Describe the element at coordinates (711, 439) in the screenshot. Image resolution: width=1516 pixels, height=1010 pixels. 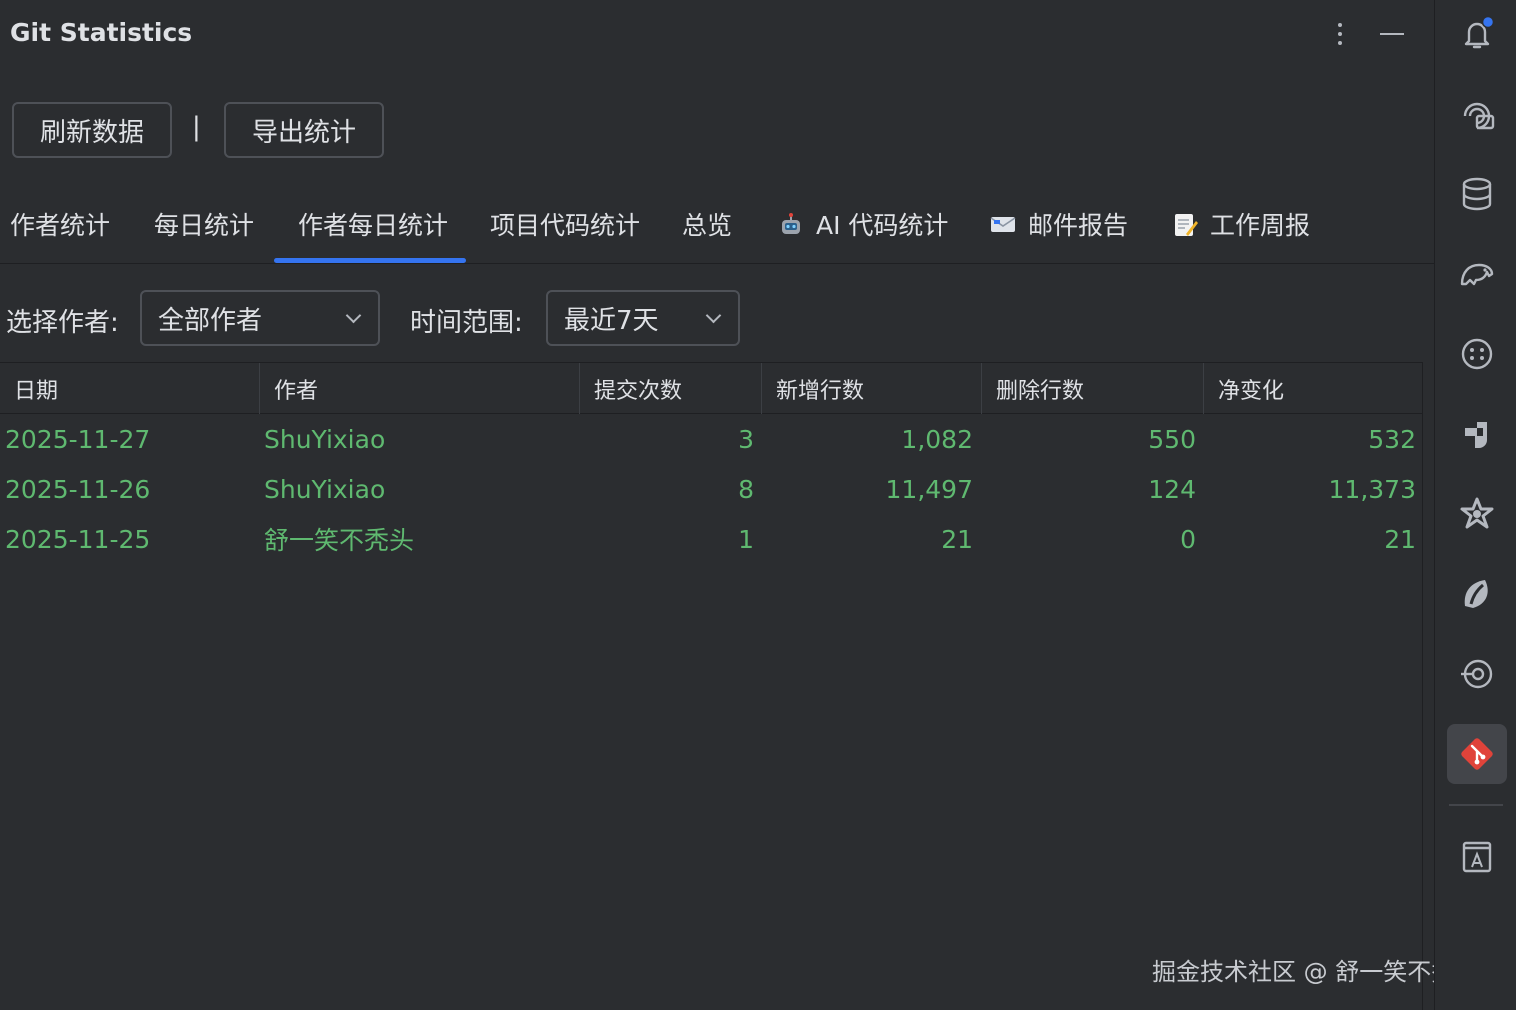
I see `table-row: 2025-11-27 ShuYixiao 3 1,082 550 532` at that location.